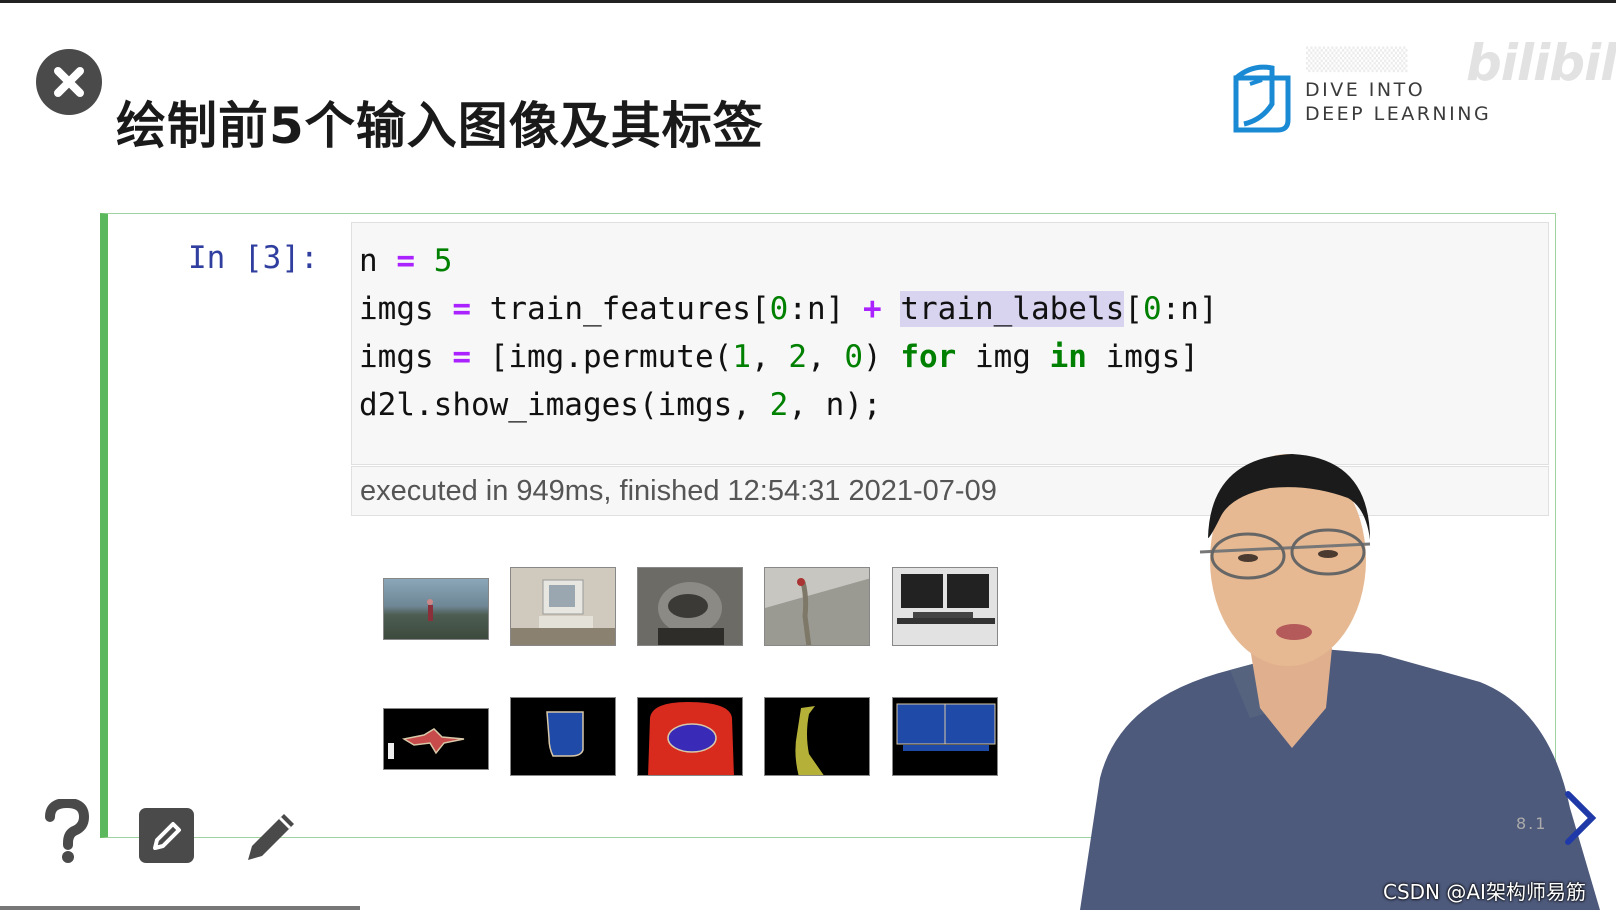 The image size is (1616, 910). I want to click on close-icon, so click(69, 82).